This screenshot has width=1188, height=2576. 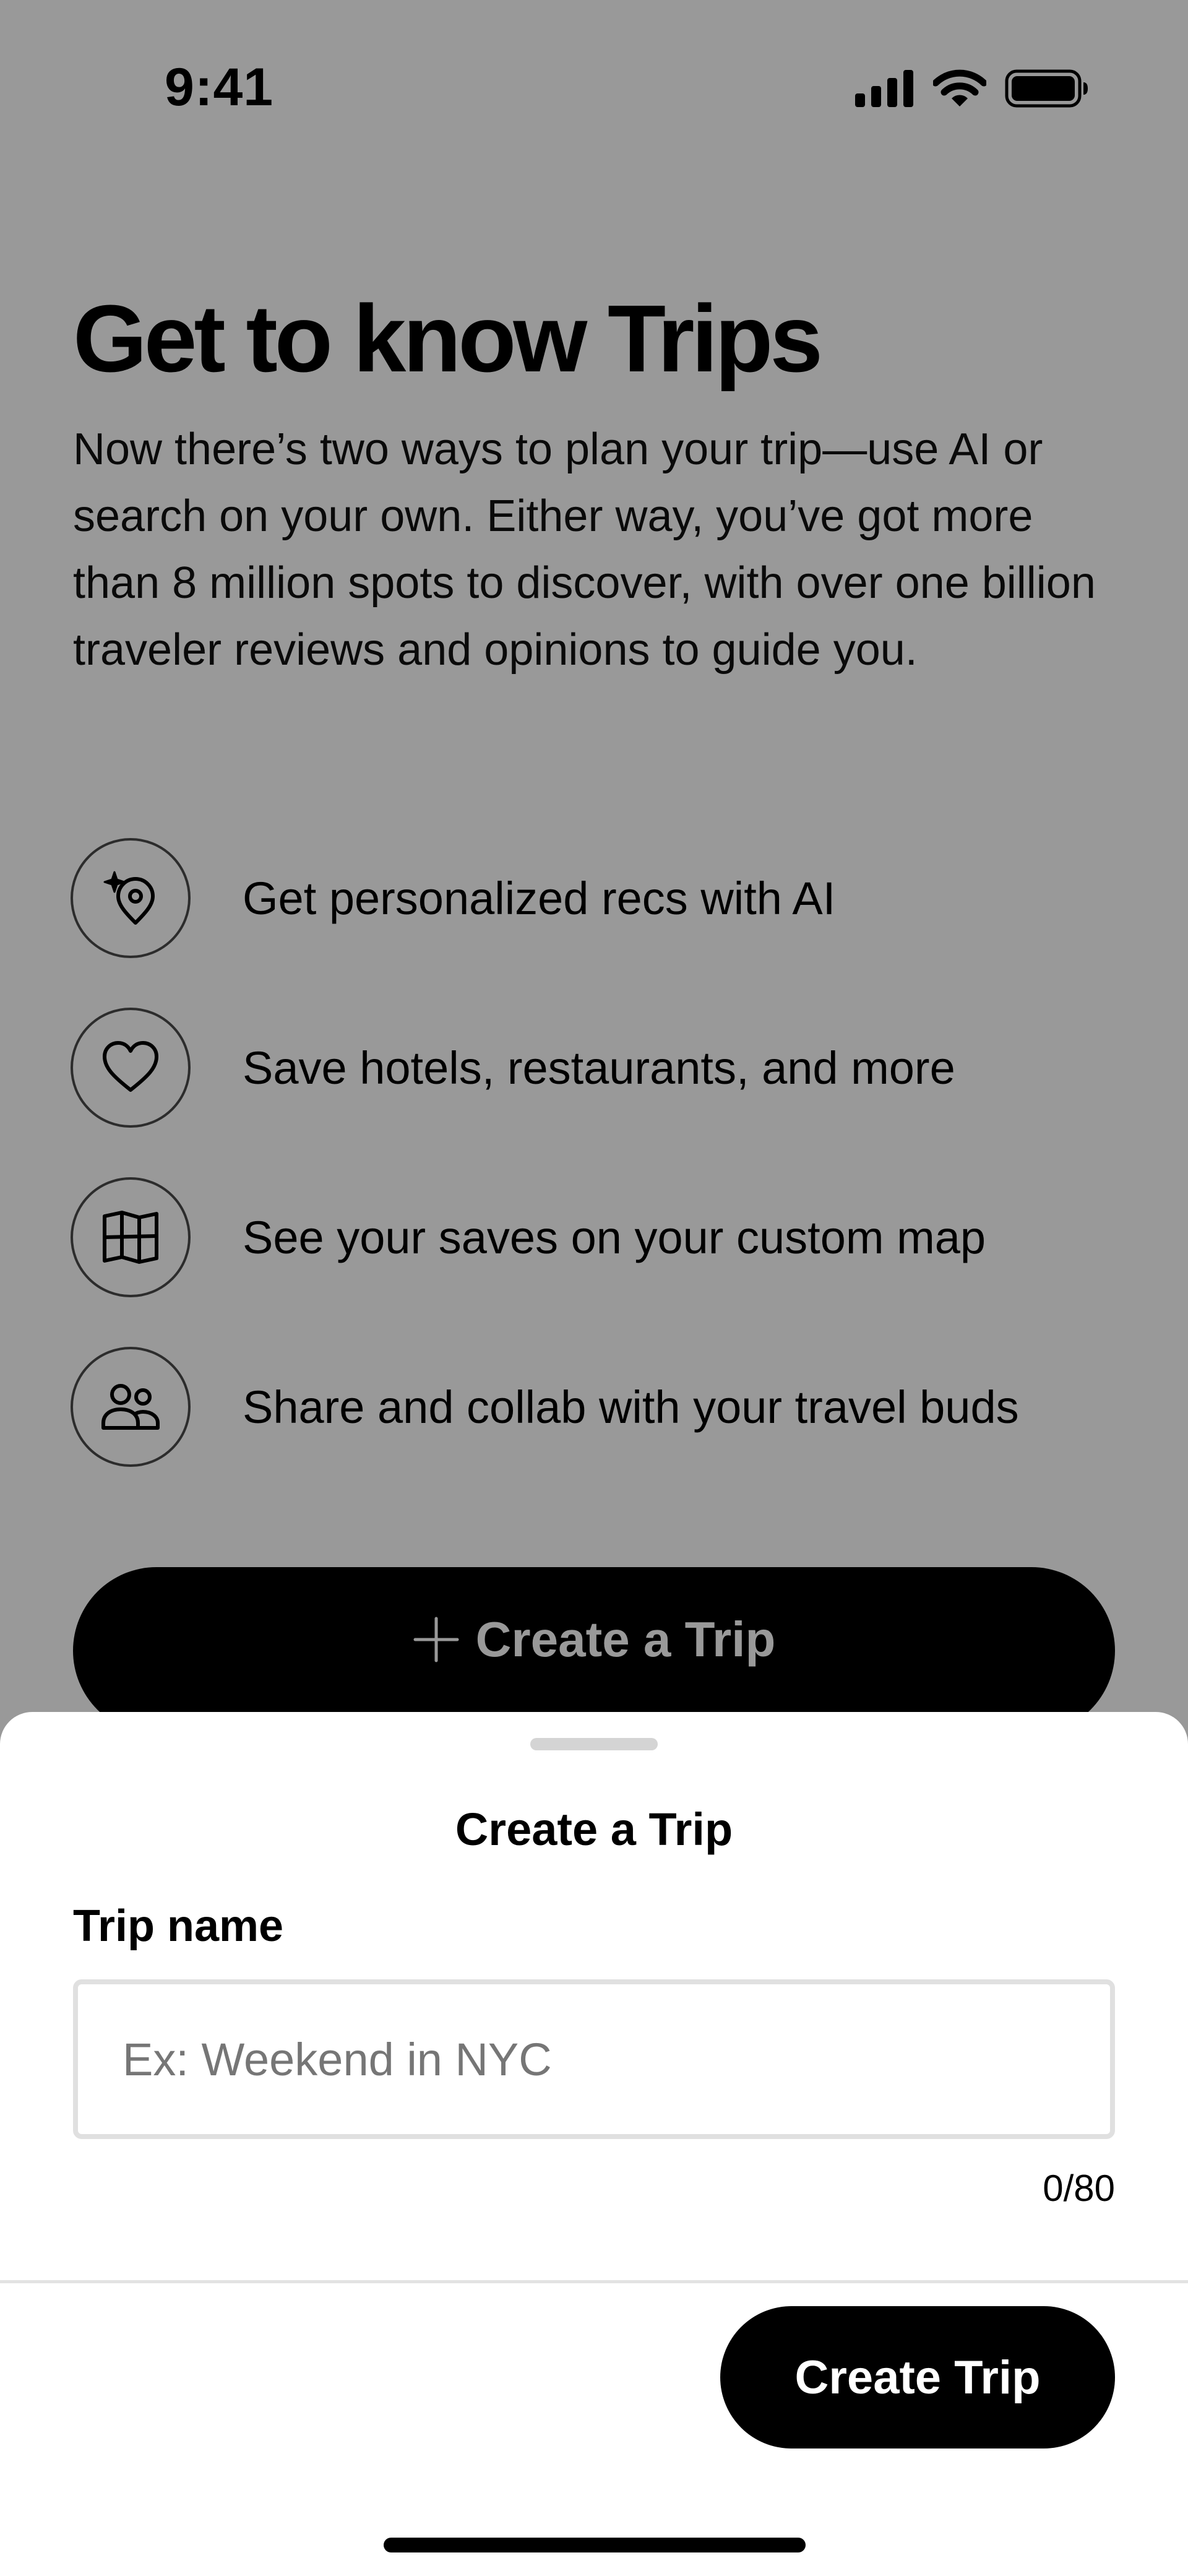 I want to click on trip-name-input, so click(x=594, y=2059).